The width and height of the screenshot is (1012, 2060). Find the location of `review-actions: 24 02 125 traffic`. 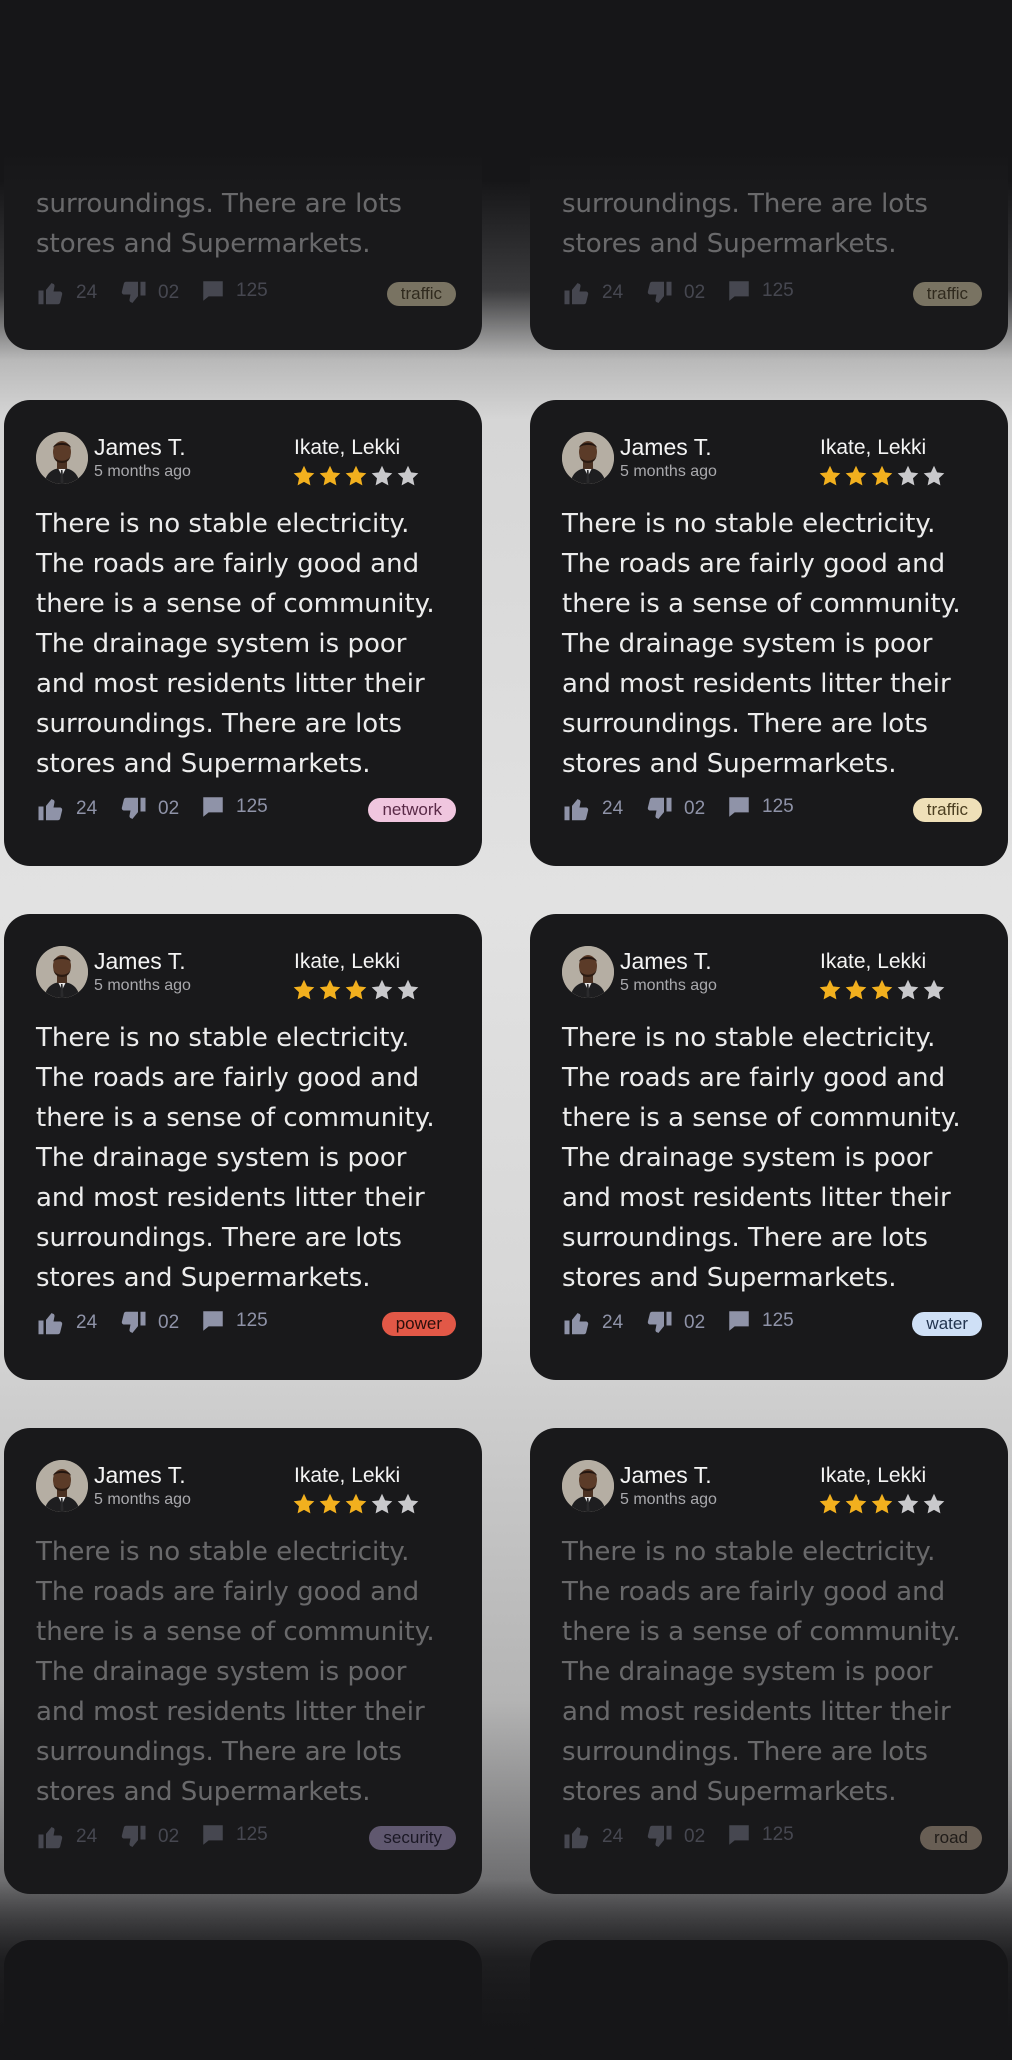

review-actions: 24 02 125 traffic is located at coordinates (246, 294).